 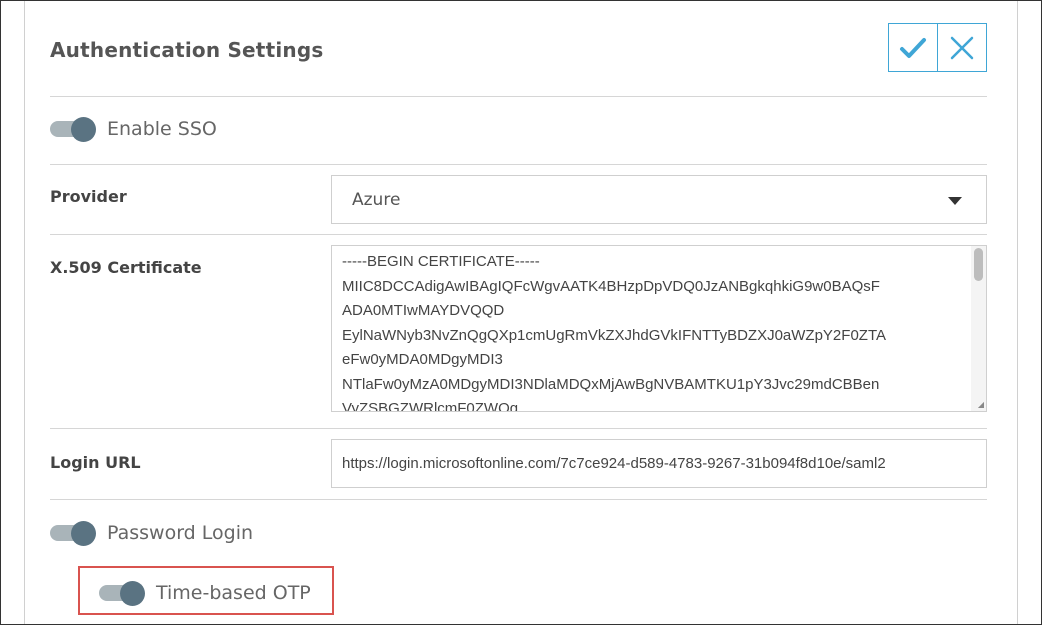 I want to click on close-icon, so click(x=962, y=47).